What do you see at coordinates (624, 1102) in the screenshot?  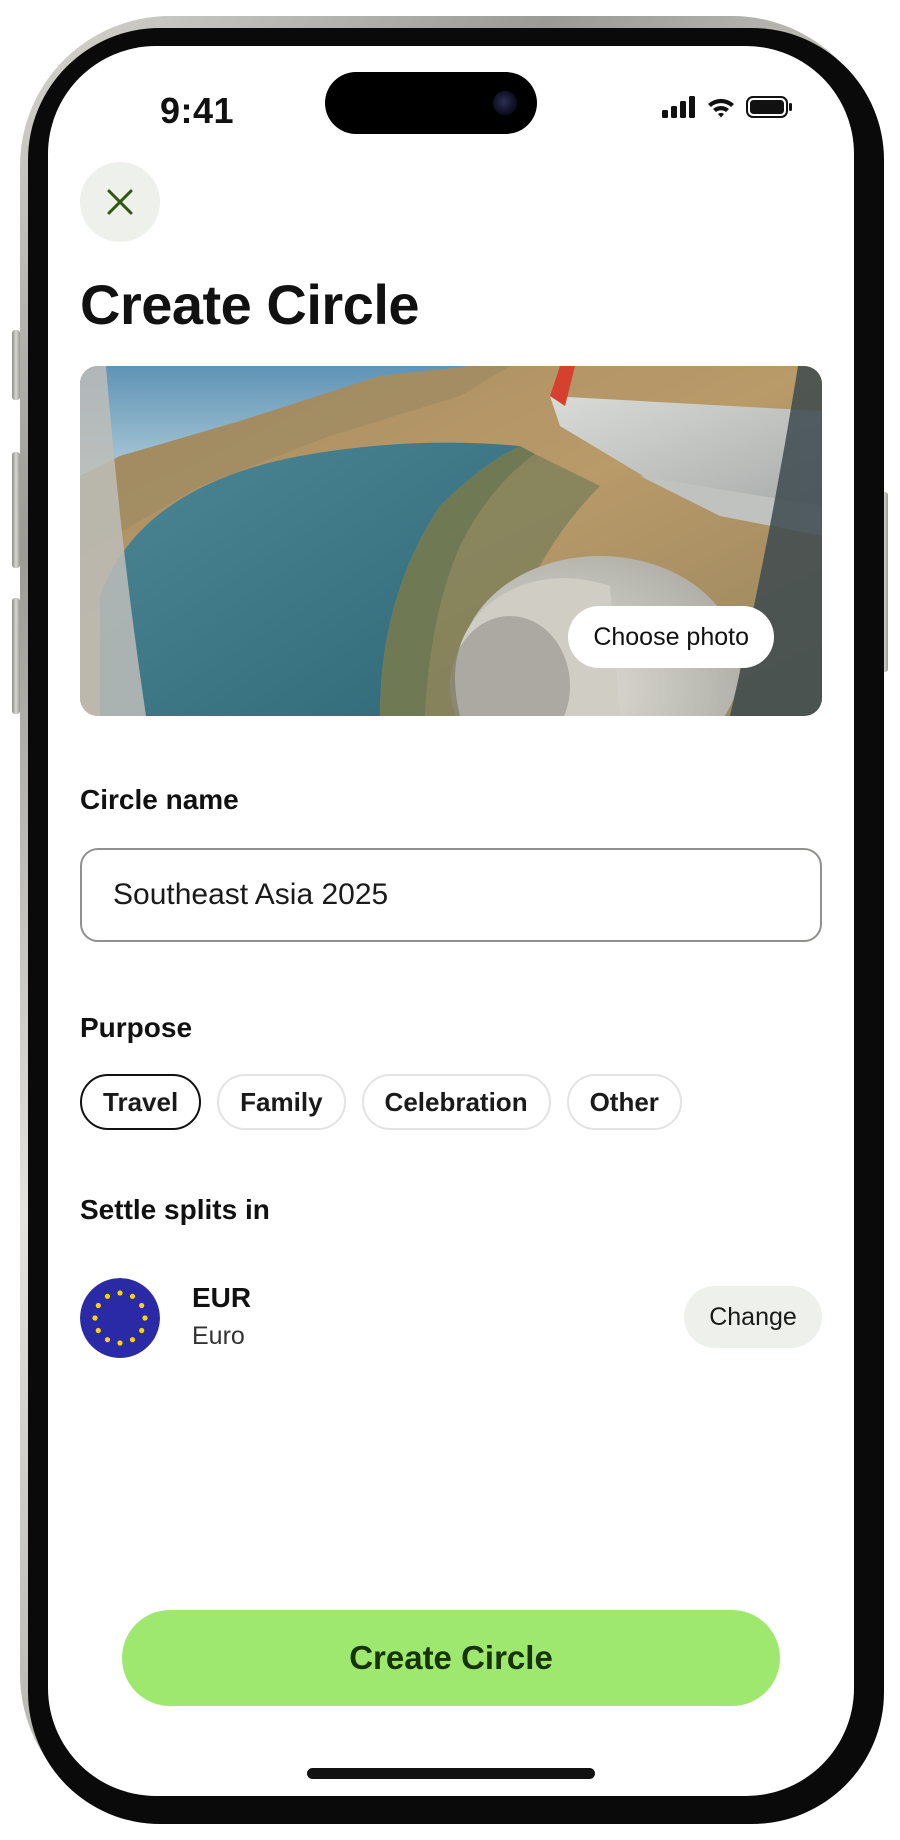 I see `purpose-chip-other: Other` at bounding box center [624, 1102].